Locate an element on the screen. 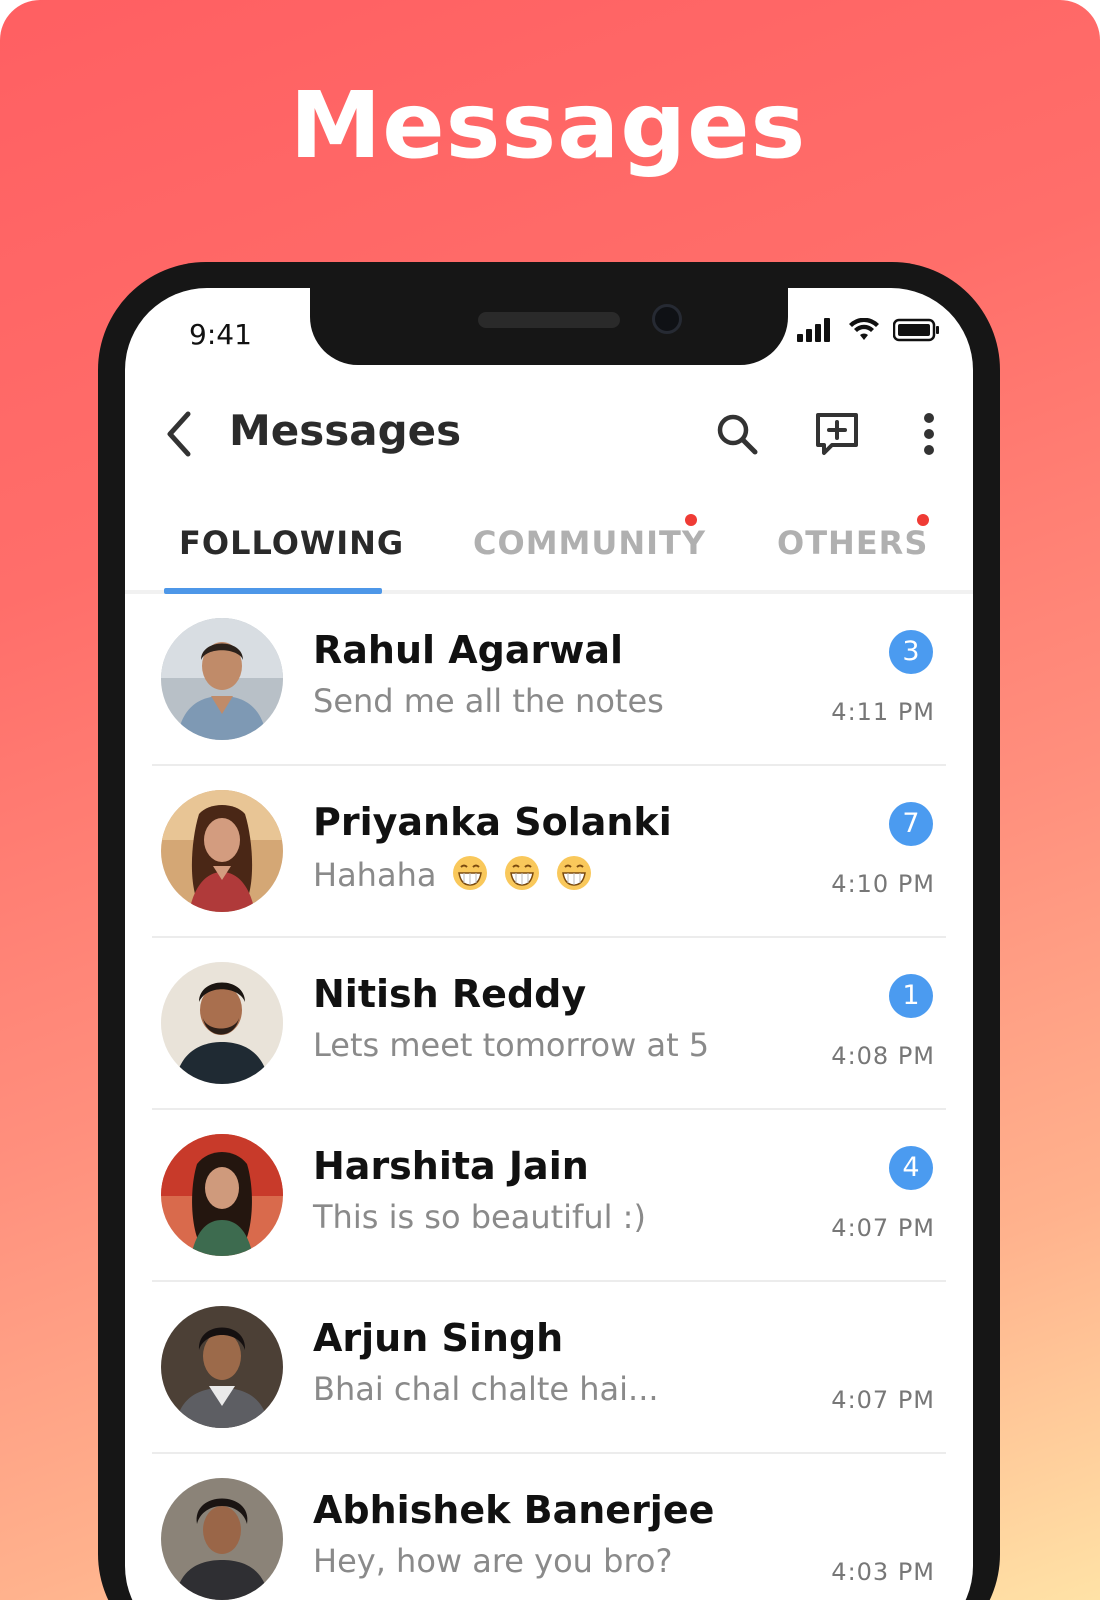 Image resolution: width=1120 pixels, height=1600 pixels. contact-name: Nitish Reddy is located at coordinates (450, 994).